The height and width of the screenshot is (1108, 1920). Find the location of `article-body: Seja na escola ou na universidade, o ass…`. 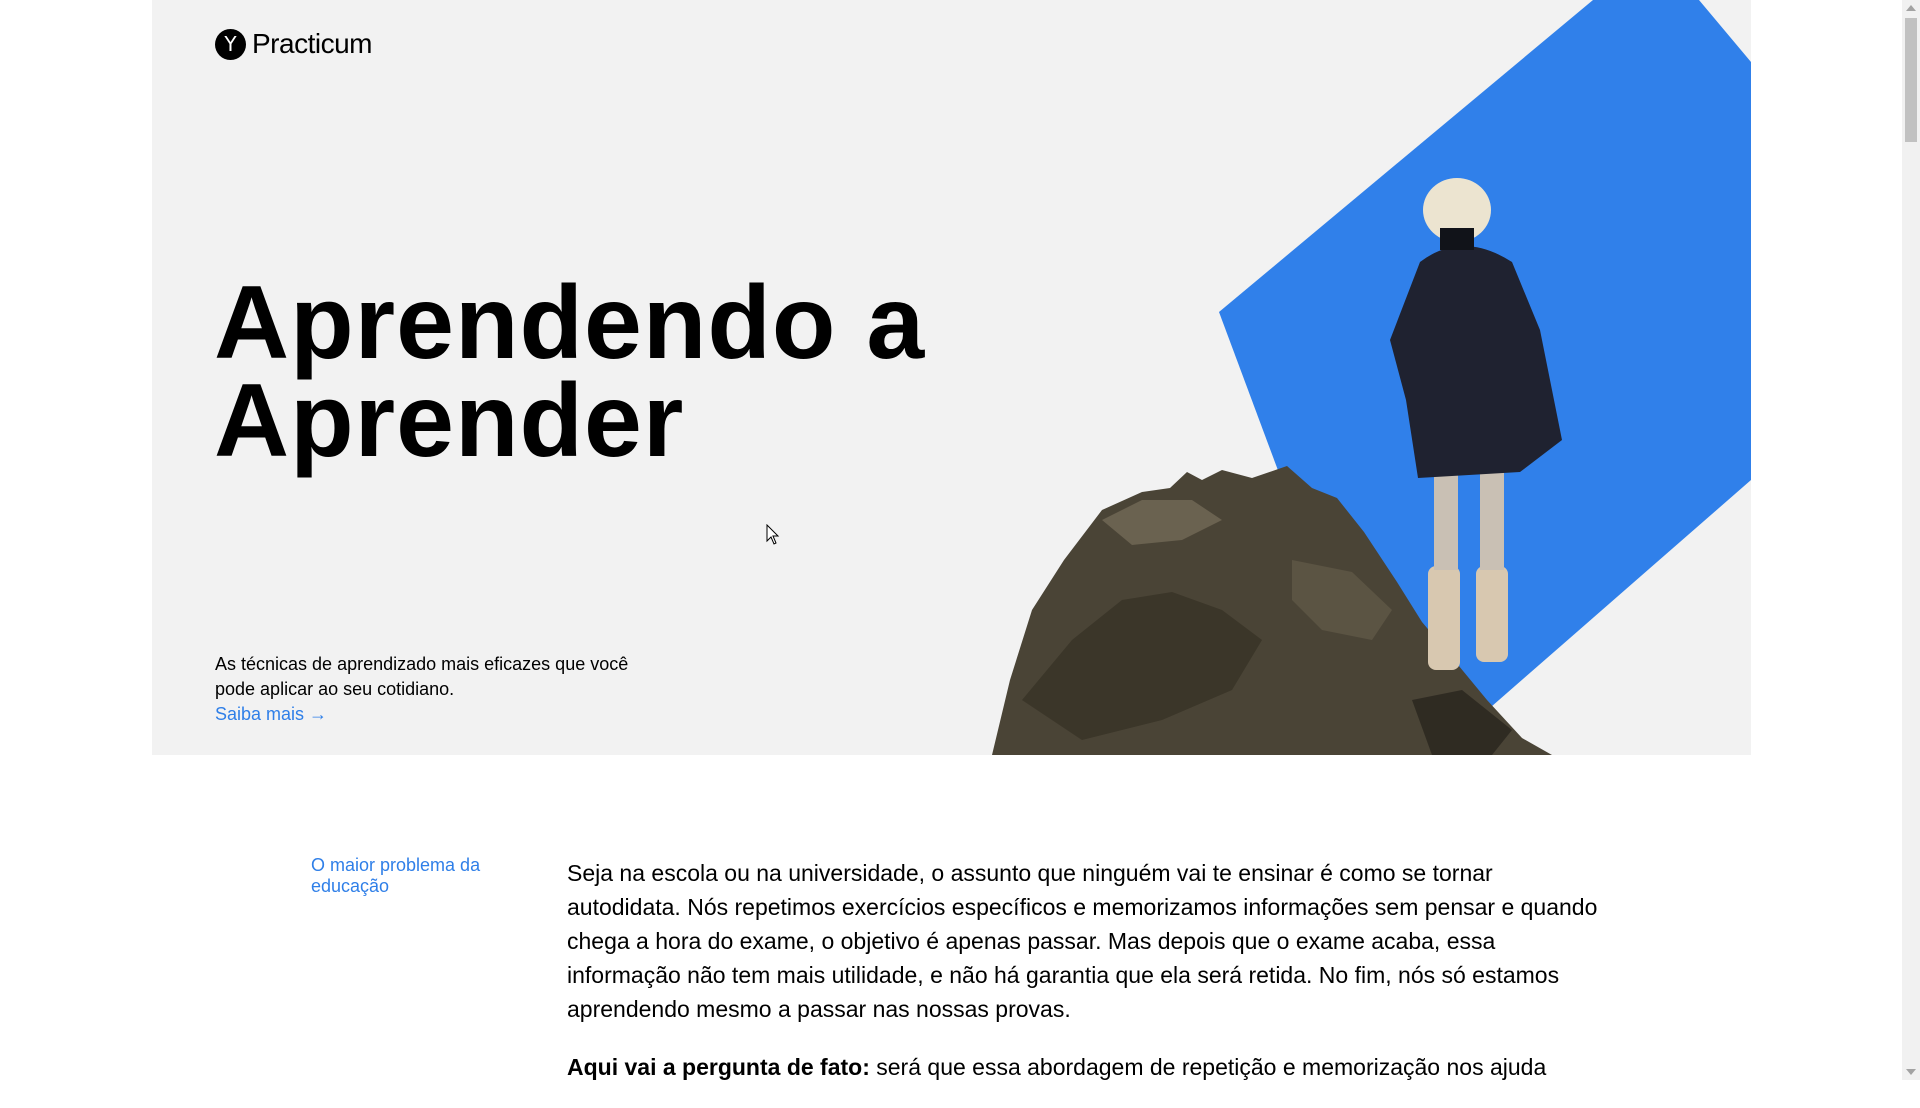

article-body: Seja na escola ou na universidade, o ass… is located at coordinates (1087, 982).